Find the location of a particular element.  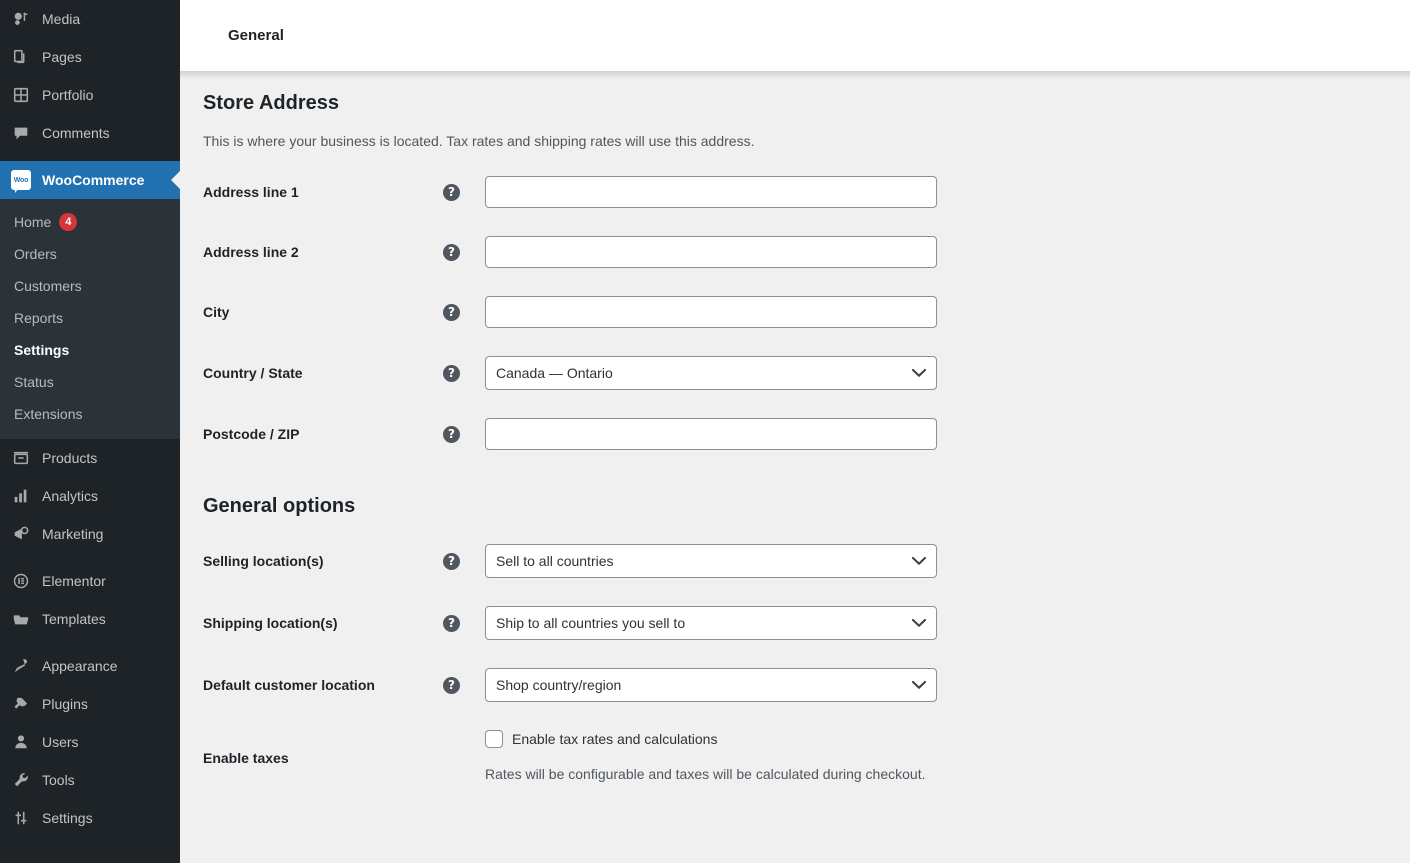

sidebar-item-woocommerce: Woo WooCommerce is located at coordinates (90, 180).